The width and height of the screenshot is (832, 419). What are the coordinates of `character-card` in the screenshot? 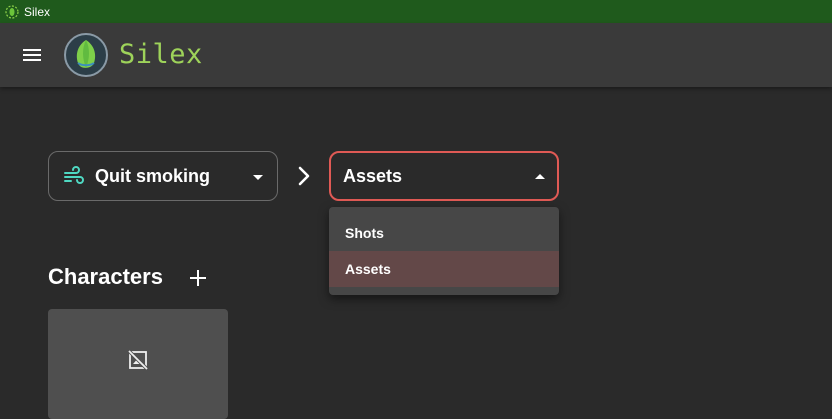 It's located at (138, 364).